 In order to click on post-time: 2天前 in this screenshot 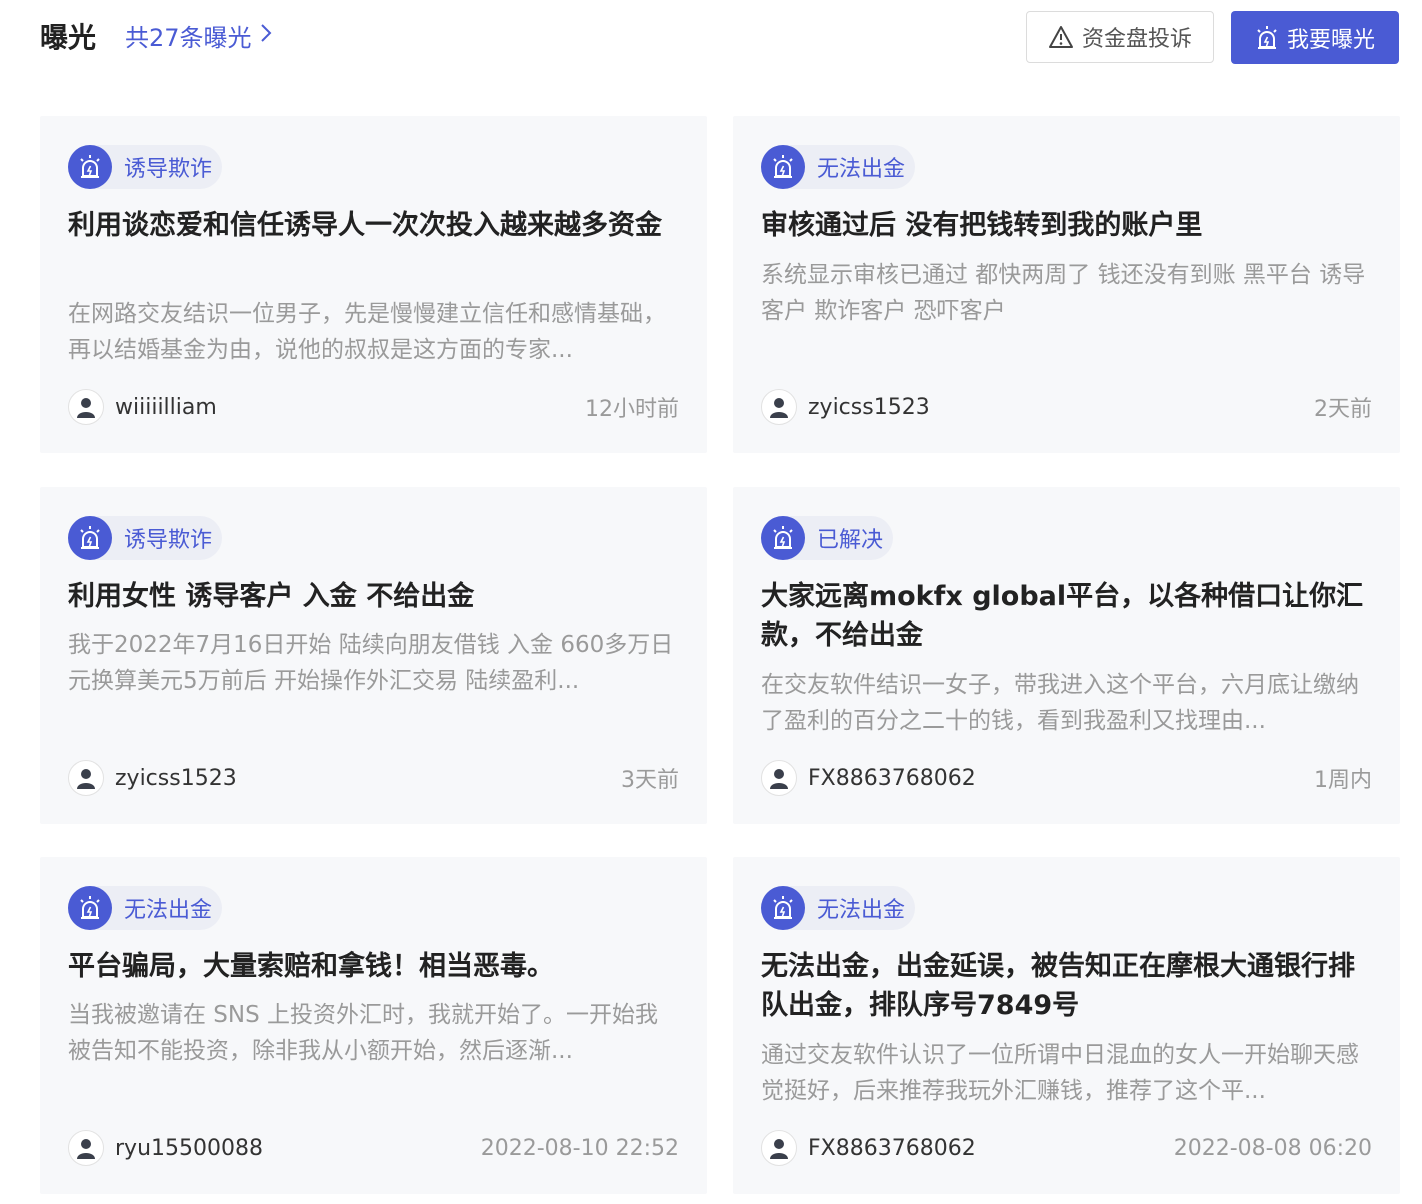, I will do `click(1343, 409)`.